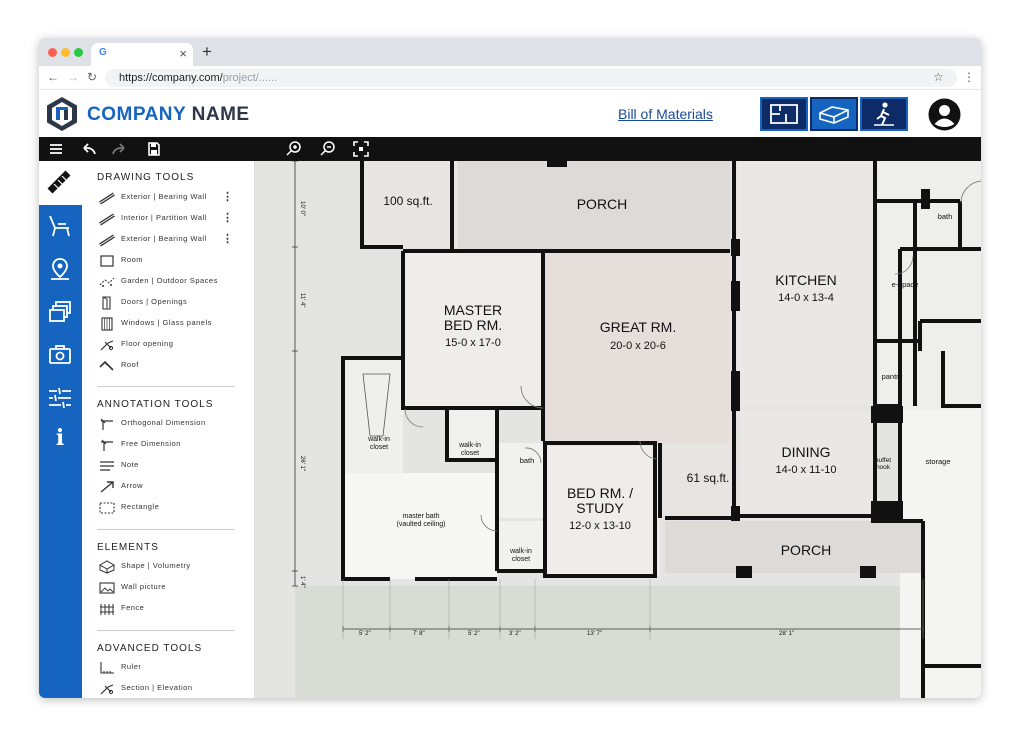 Image resolution: width=1024 pixels, height=743 pixels. I want to click on forward-icon: →, so click(73, 77).